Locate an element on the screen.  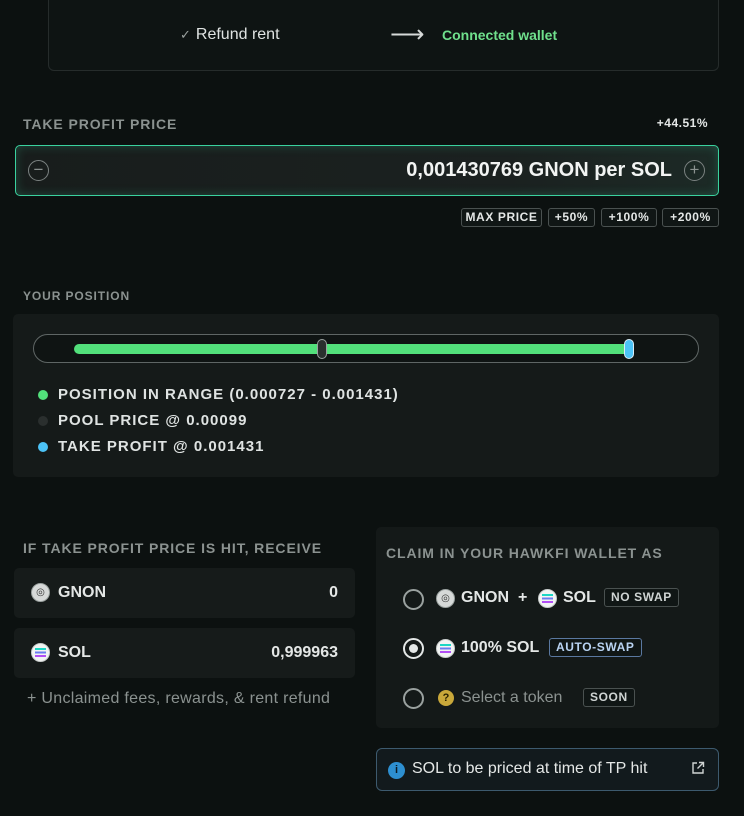
refund-rent-step: ✓ Refund rent is located at coordinates (230, 35).